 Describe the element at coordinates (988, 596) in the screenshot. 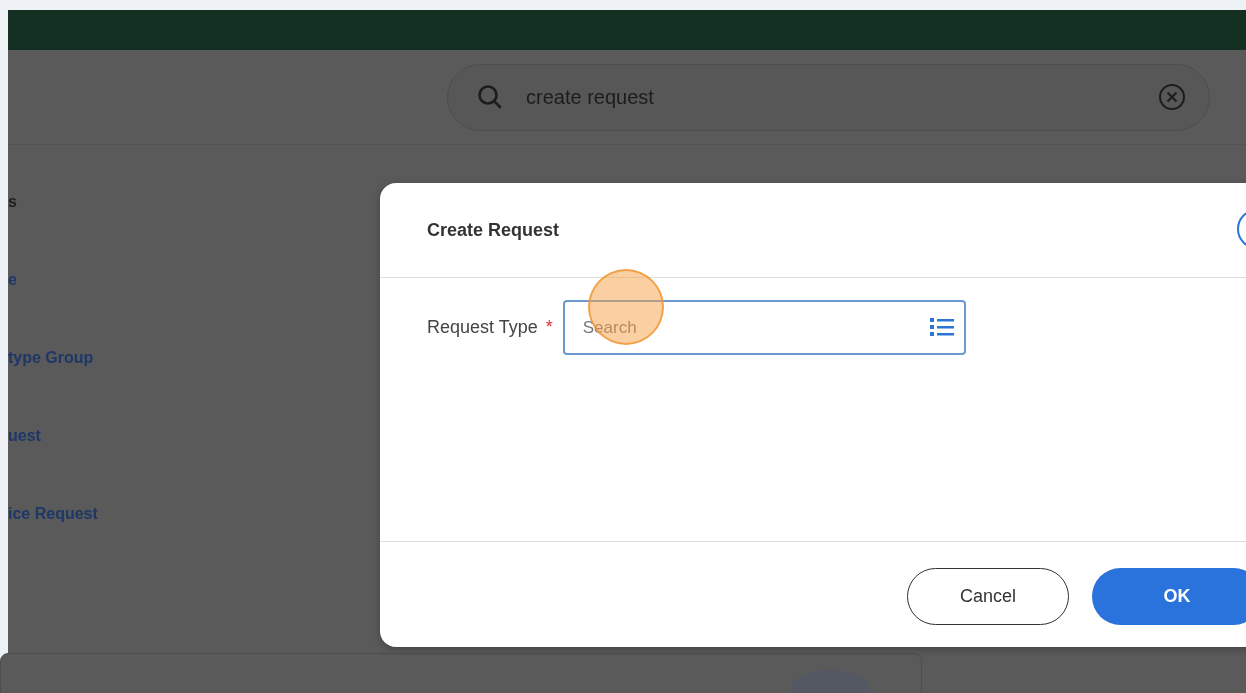

I see `cancel-button: Cancel` at that location.